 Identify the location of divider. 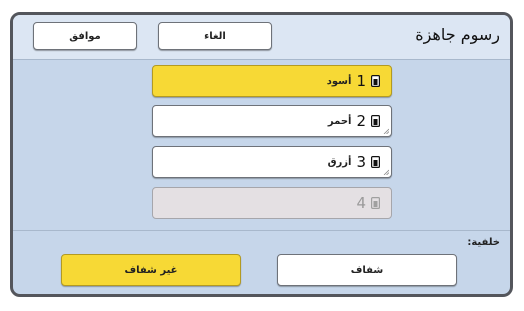
(261, 230).